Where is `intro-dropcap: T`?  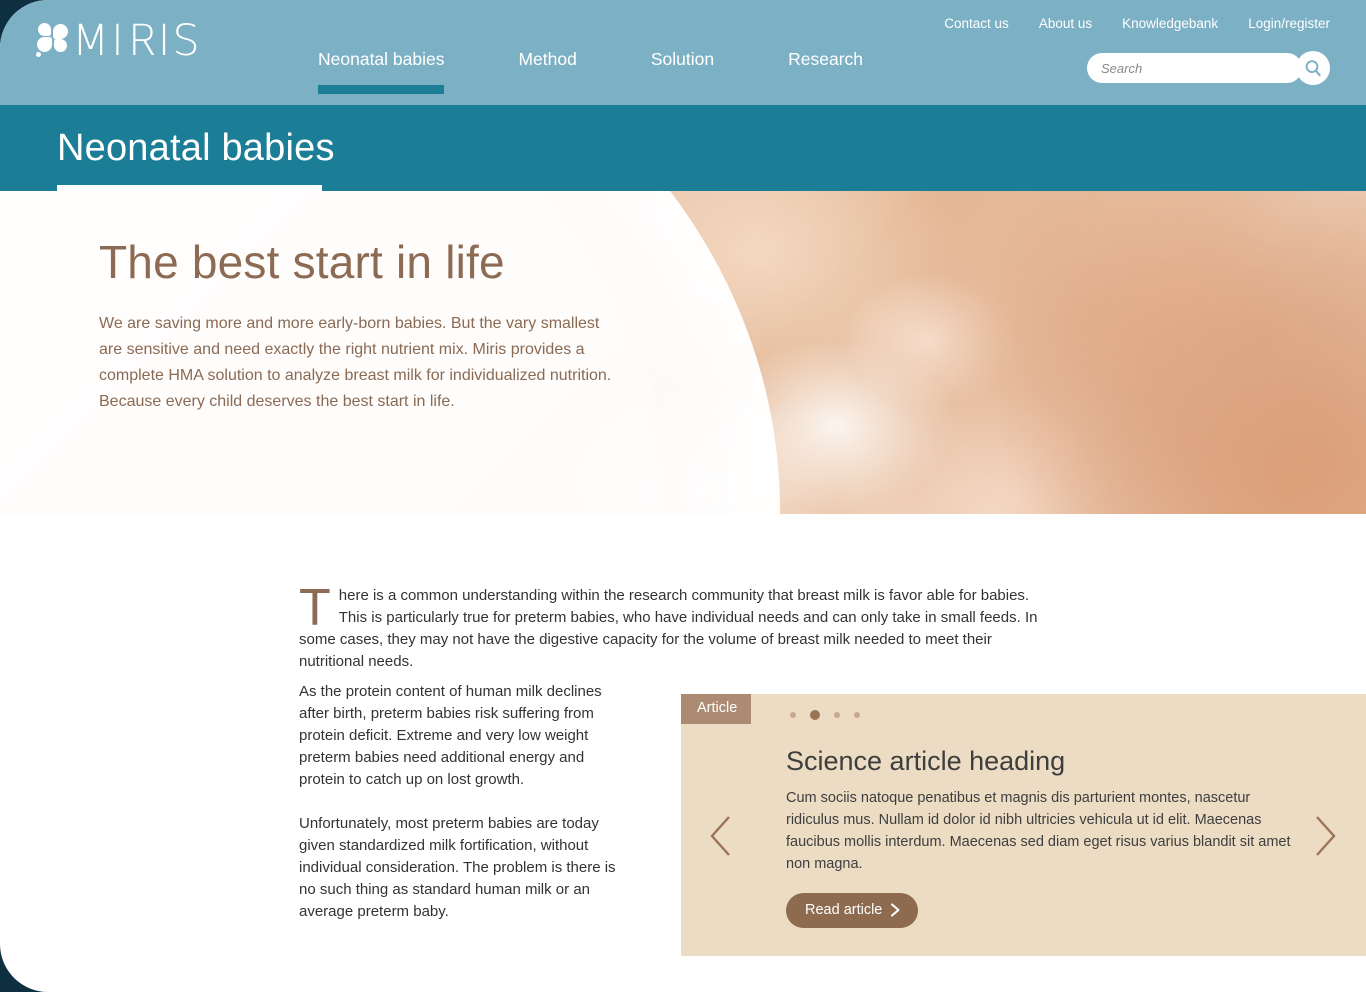 intro-dropcap: T is located at coordinates (315, 608).